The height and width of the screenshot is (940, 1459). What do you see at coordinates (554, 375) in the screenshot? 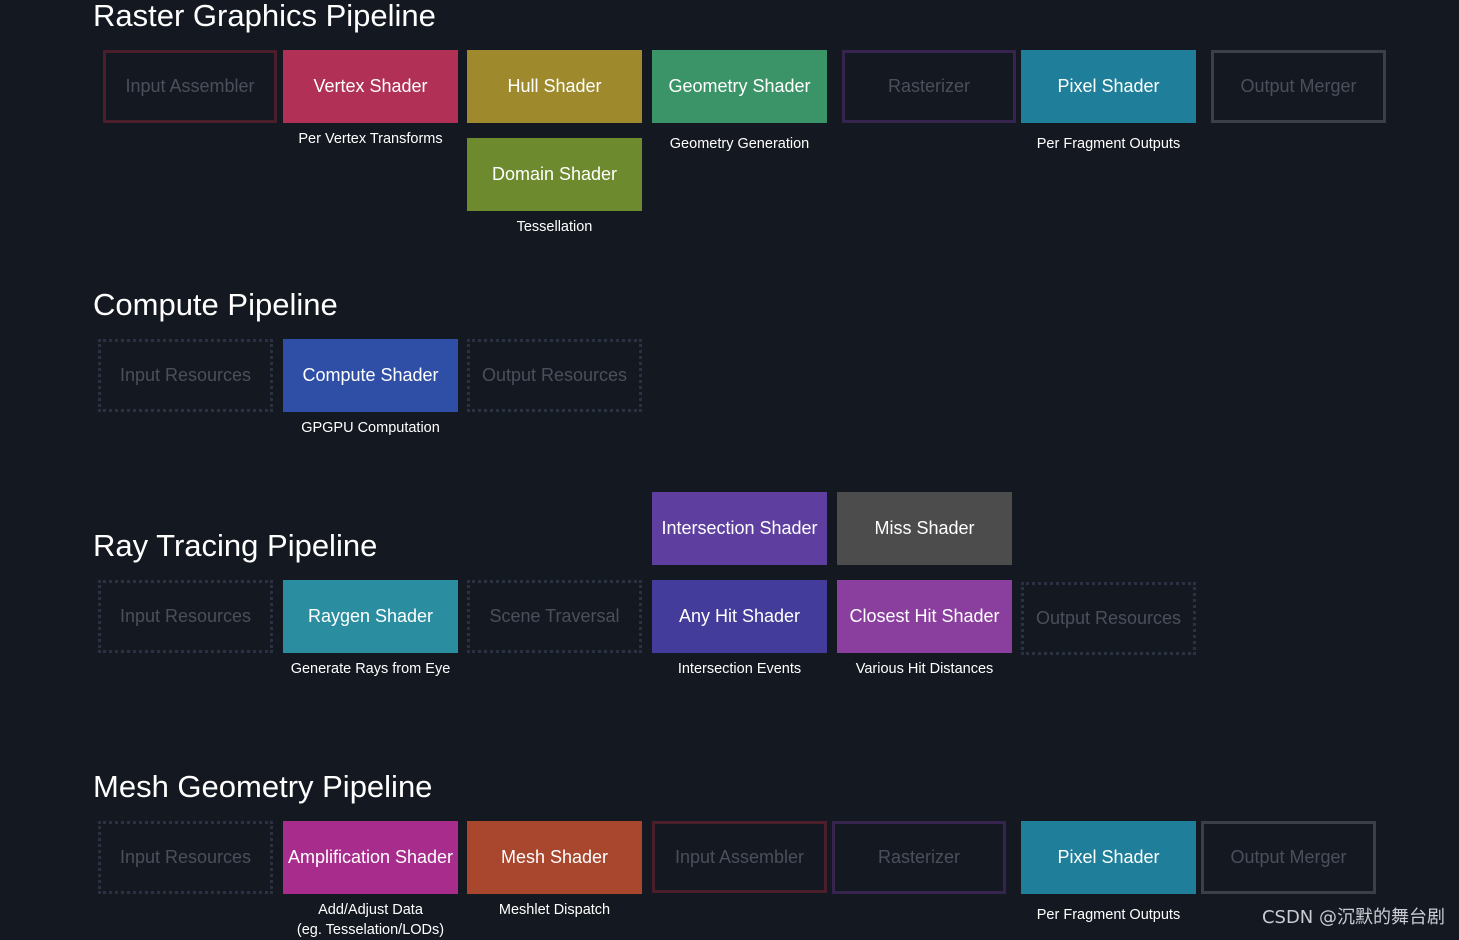
I see `compute-output-resources: Output Resources` at bounding box center [554, 375].